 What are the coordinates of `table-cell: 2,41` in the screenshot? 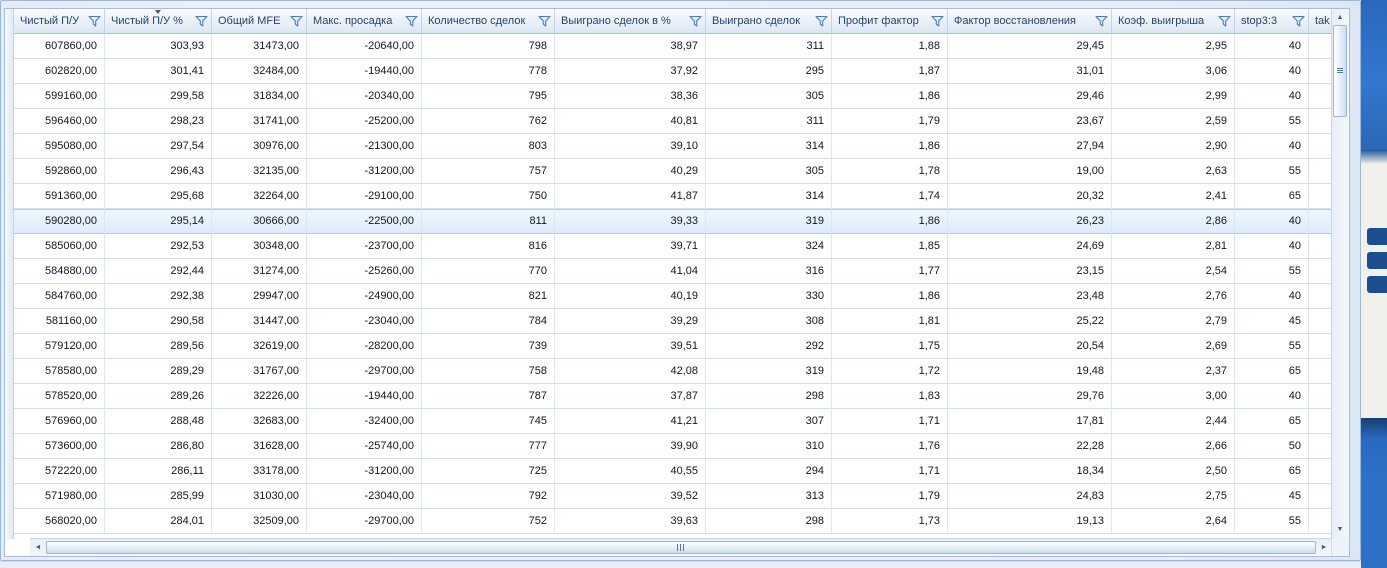 It's located at (1173, 196).